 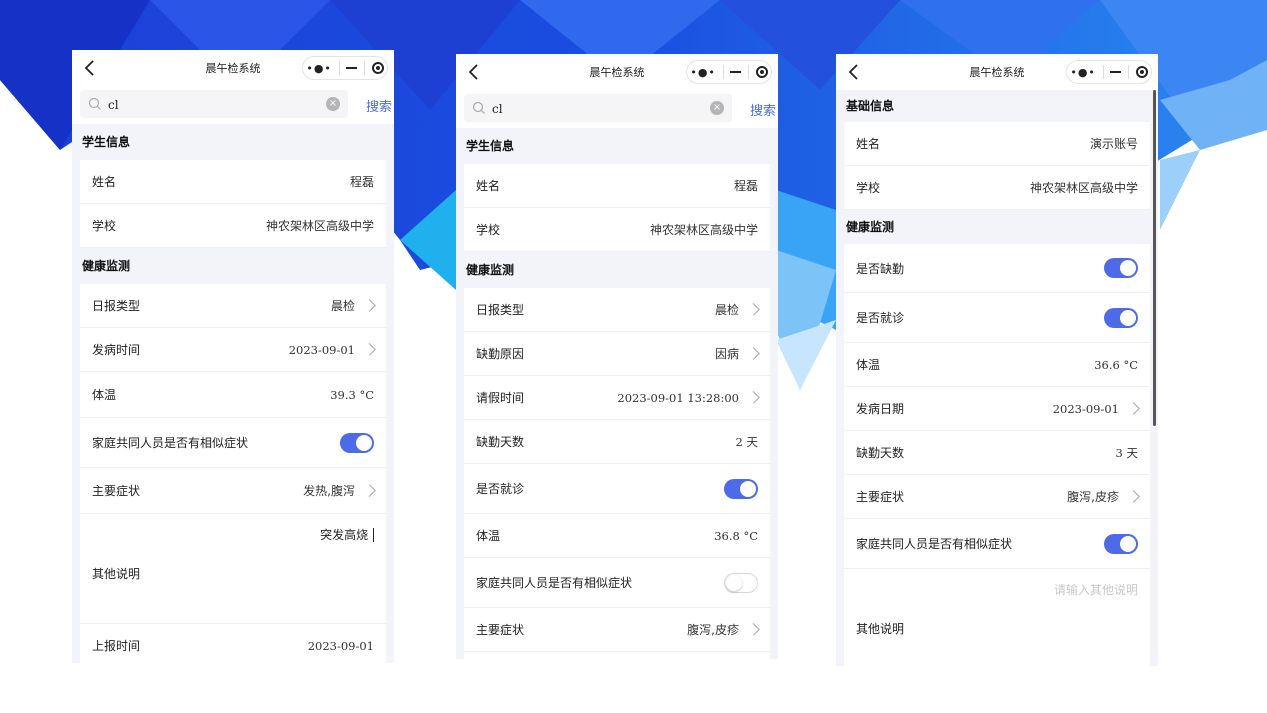 What do you see at coordinates (997, 589) in the screenshot?
I see `other-notes-input: 请输入其他说明` at bounding box center [997, 589].